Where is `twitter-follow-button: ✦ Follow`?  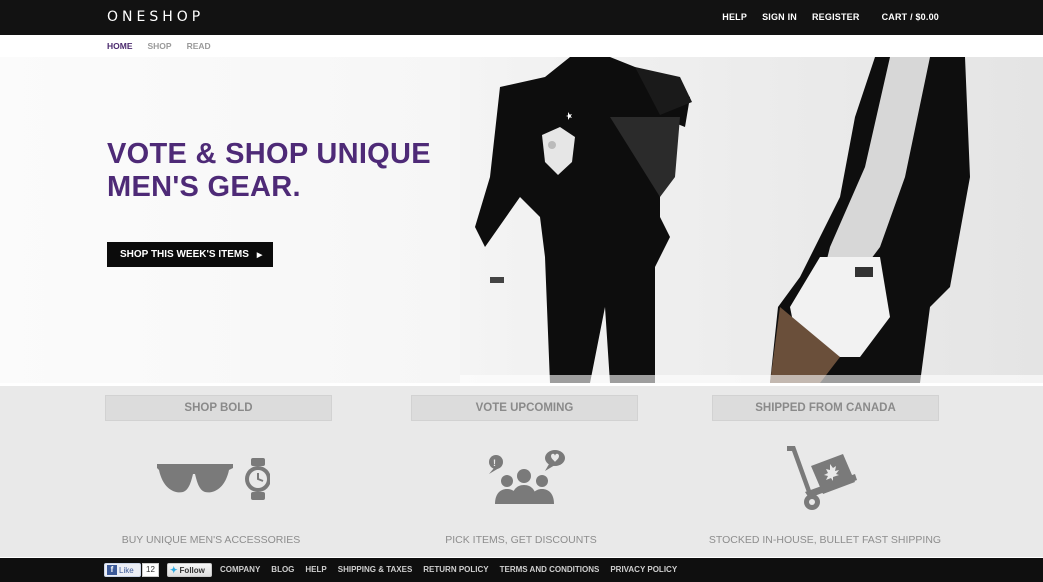
twitter-follow-button: ✦ Follow is located at coordinates (189, 570).